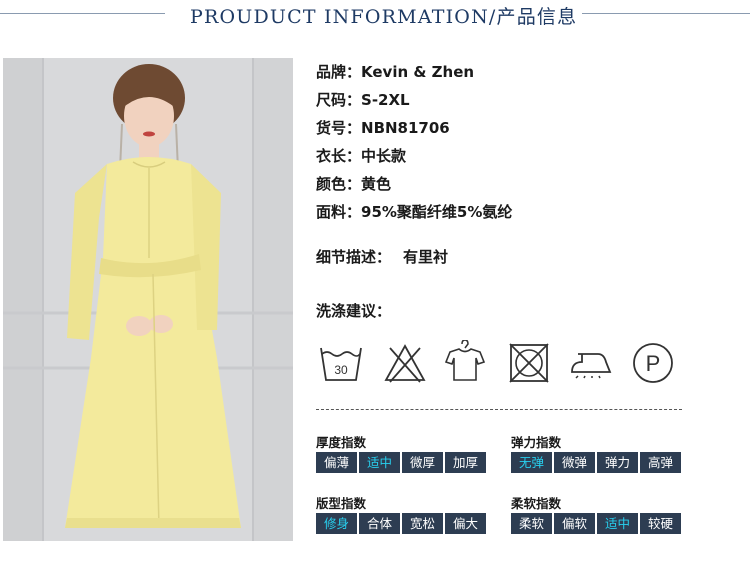 This screenshot has height=570, width=750. What do you see at coordinates (339, 212) in the screenshot?
I see `fabric-label: 面料：` at bounding box center [339, 212].